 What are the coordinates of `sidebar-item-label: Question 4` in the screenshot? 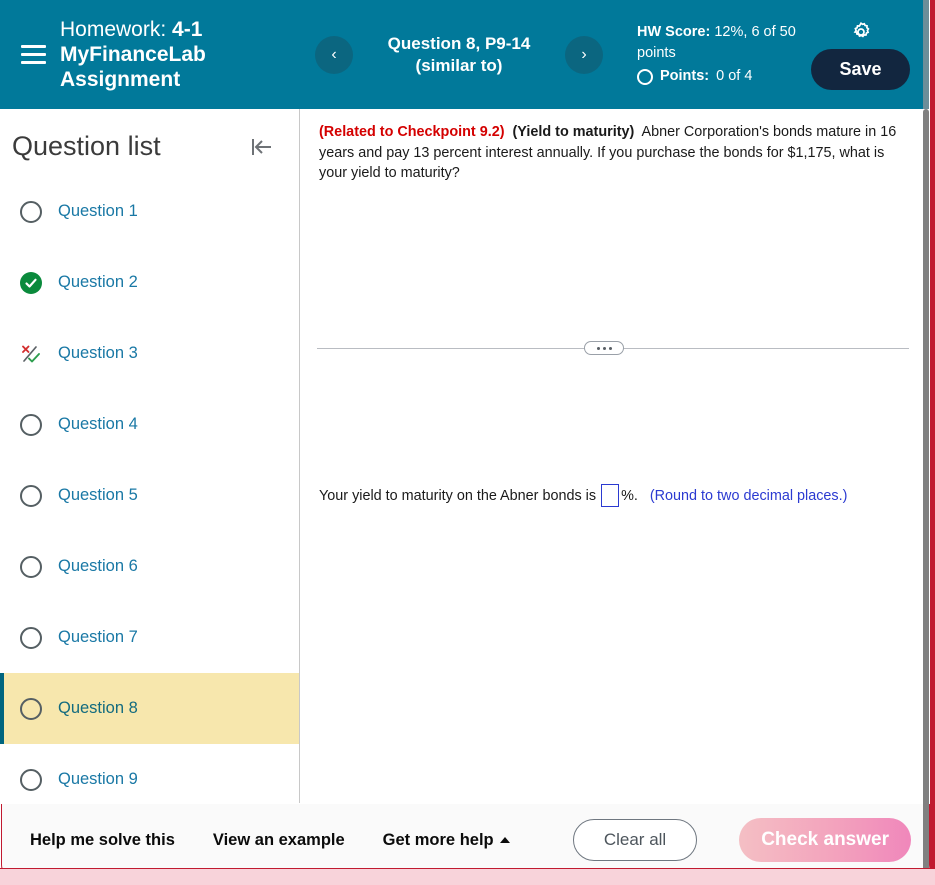 It's located at (98, 424).